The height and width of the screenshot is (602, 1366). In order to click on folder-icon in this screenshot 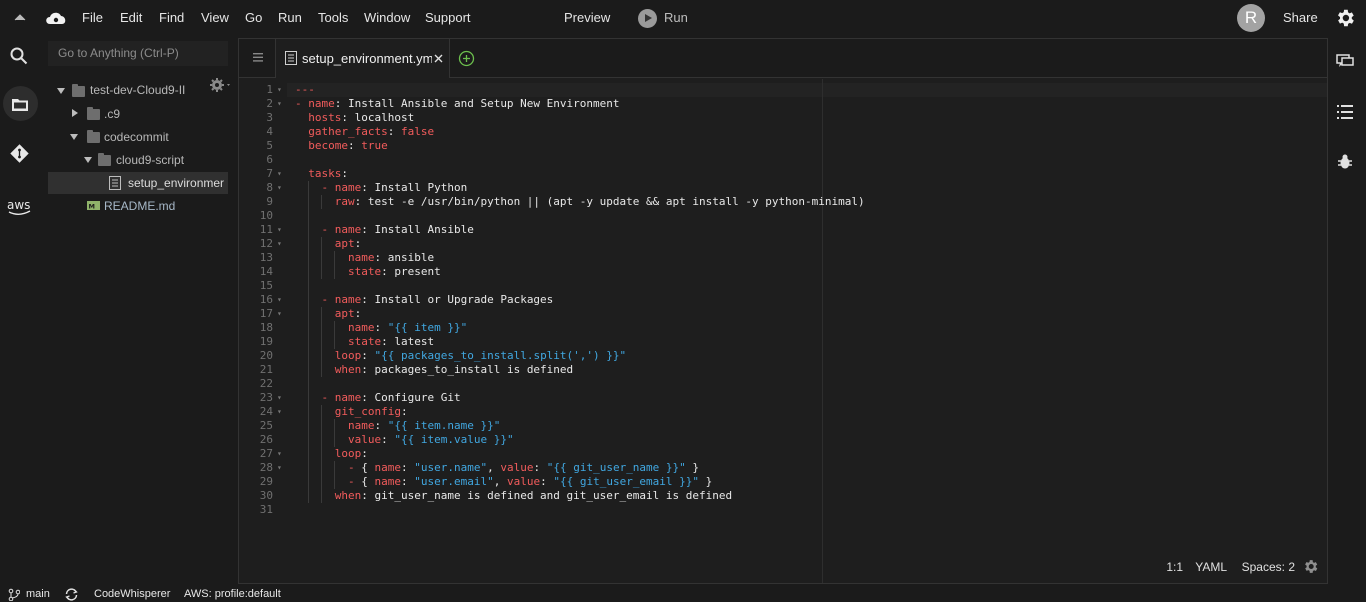, I will do `click(78, 90)`.